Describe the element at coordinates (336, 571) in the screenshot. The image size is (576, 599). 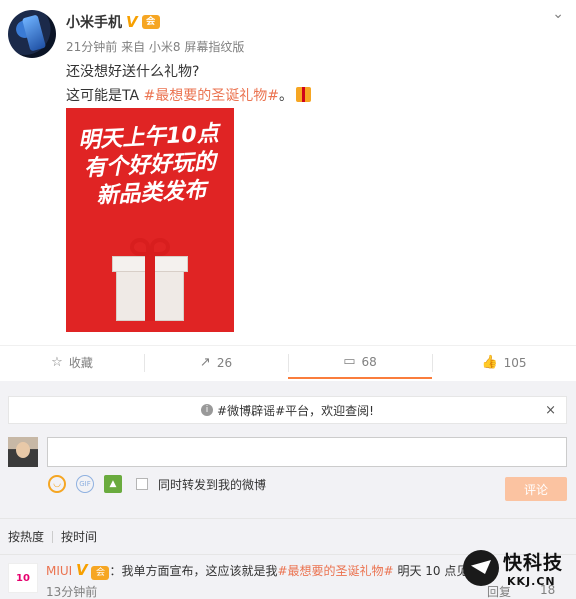
I see `comment-topic-link: #最想要的圣诞礼物#` at that location.